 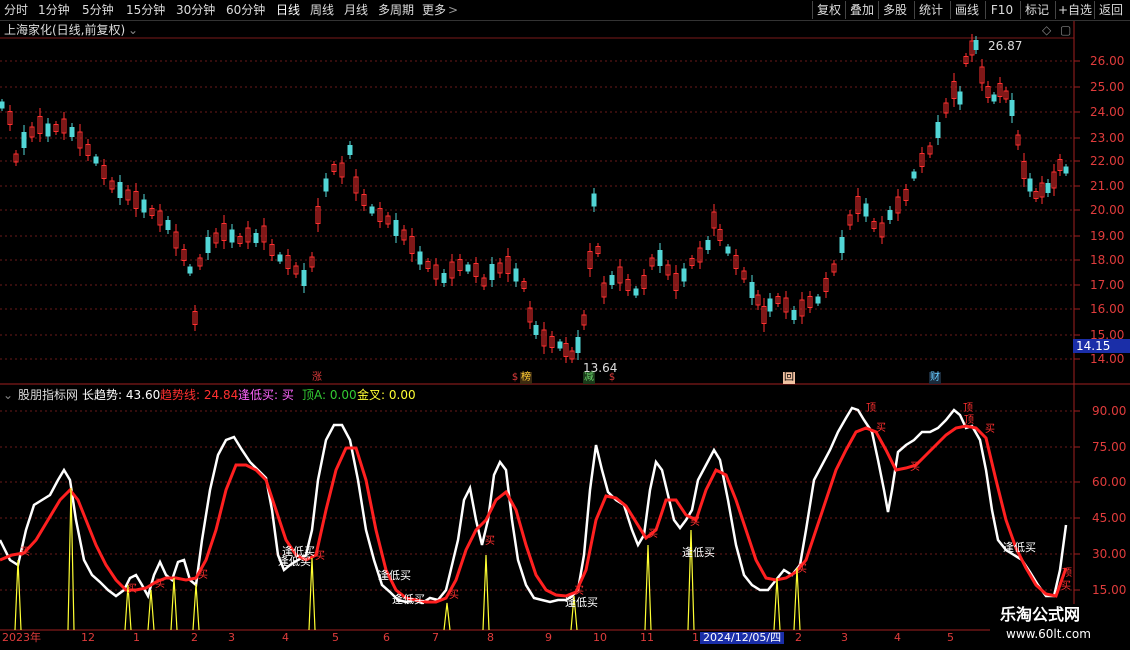 What do you see at coordinates (1107, 236) in the screenshot?
I see `price-tick: 19.00` at bounding box center [1107, 236].